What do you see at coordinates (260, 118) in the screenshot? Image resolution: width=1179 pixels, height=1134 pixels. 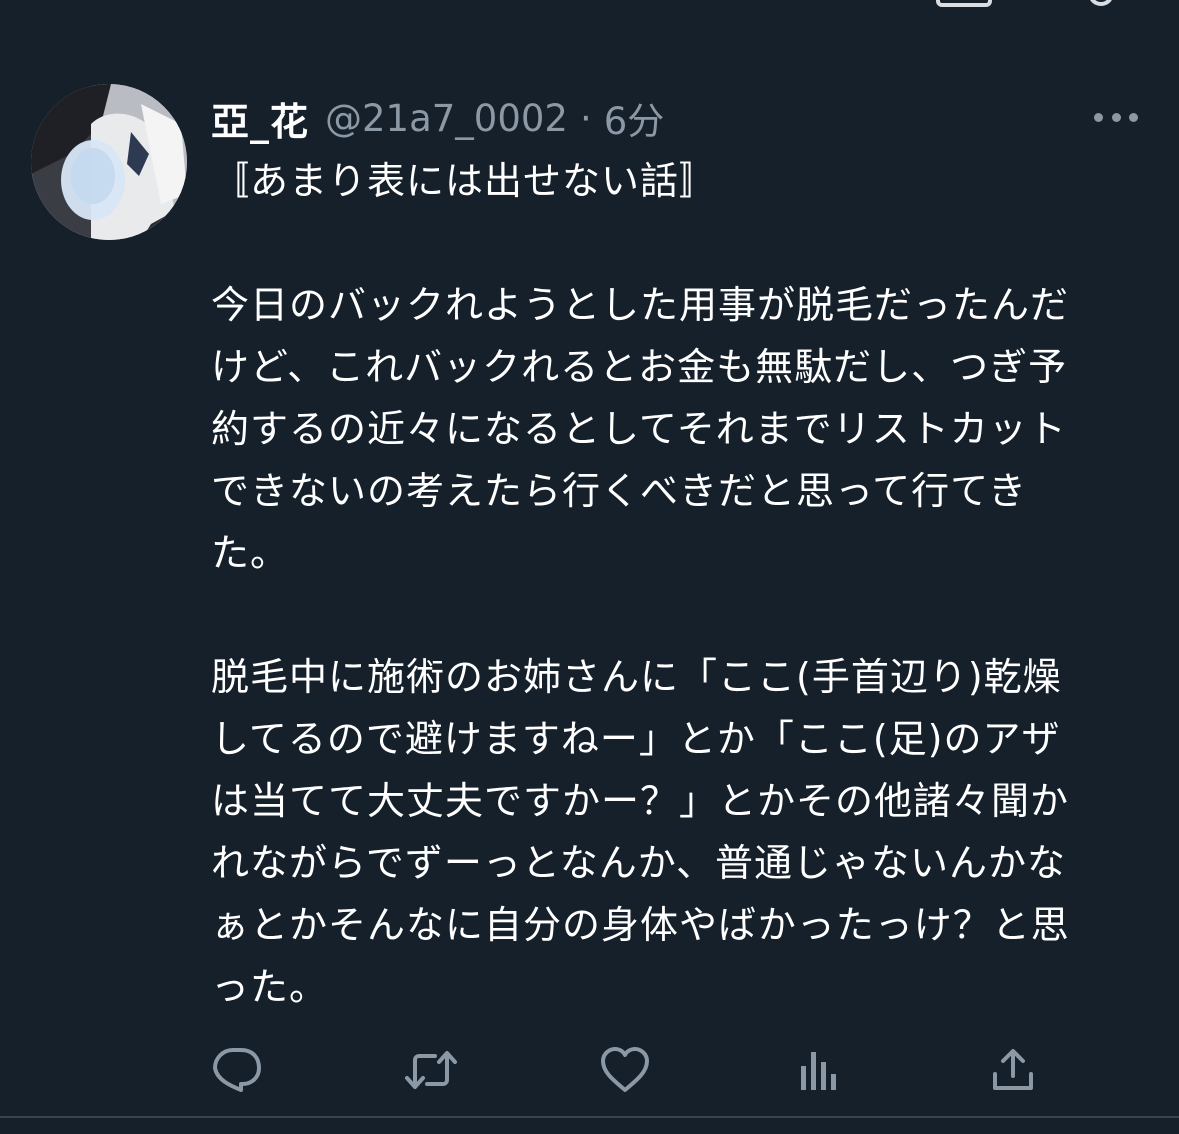 I see `display-name: 亞_花` at bounding box center [260, 118].